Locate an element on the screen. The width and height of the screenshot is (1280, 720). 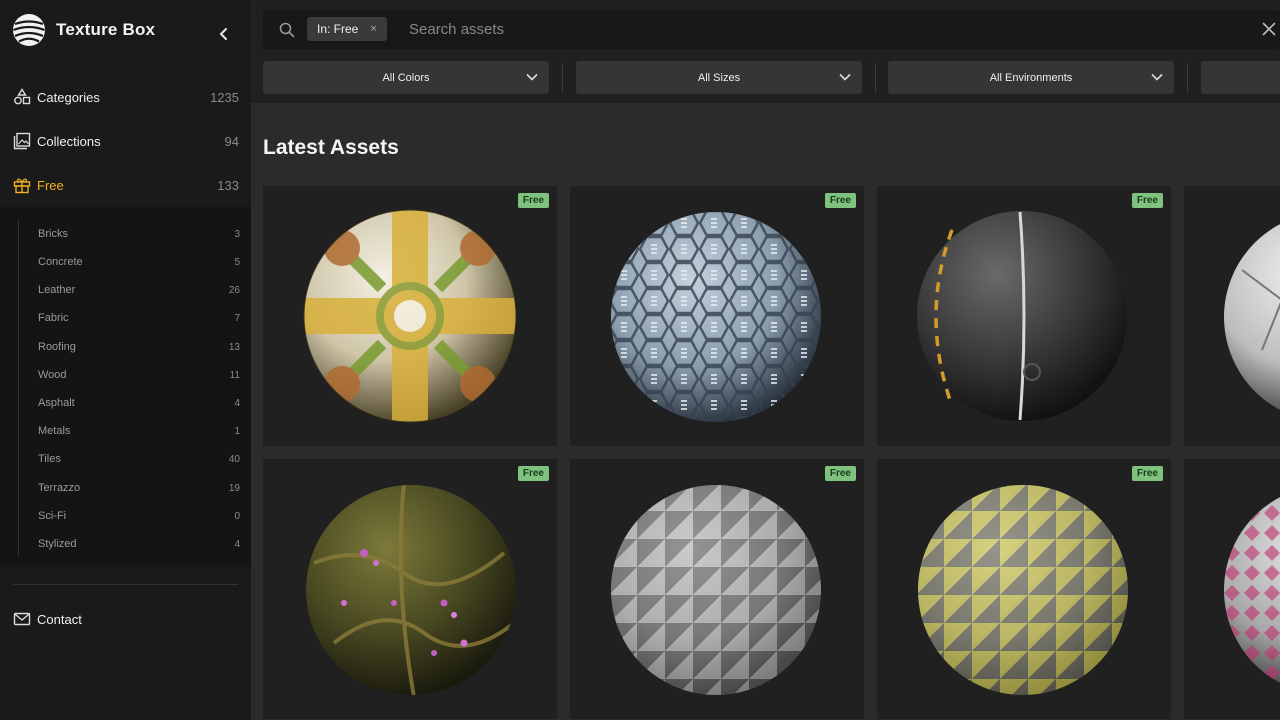
subnav-label: Fabric is located at coordinates (53, 318).